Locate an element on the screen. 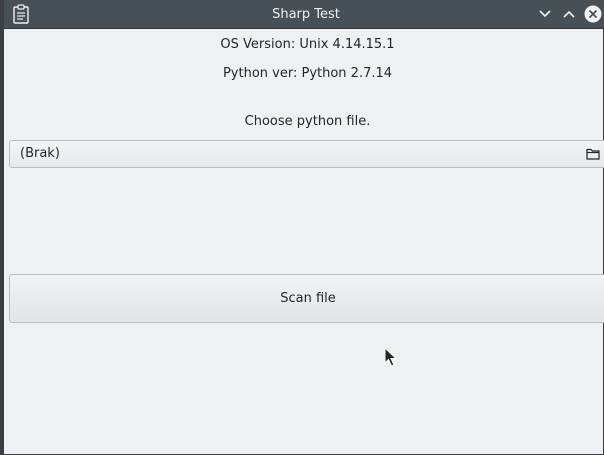 This screenshot has width=604, height=455. title-bar: Sharp Test is located at coordinates (304, 14).